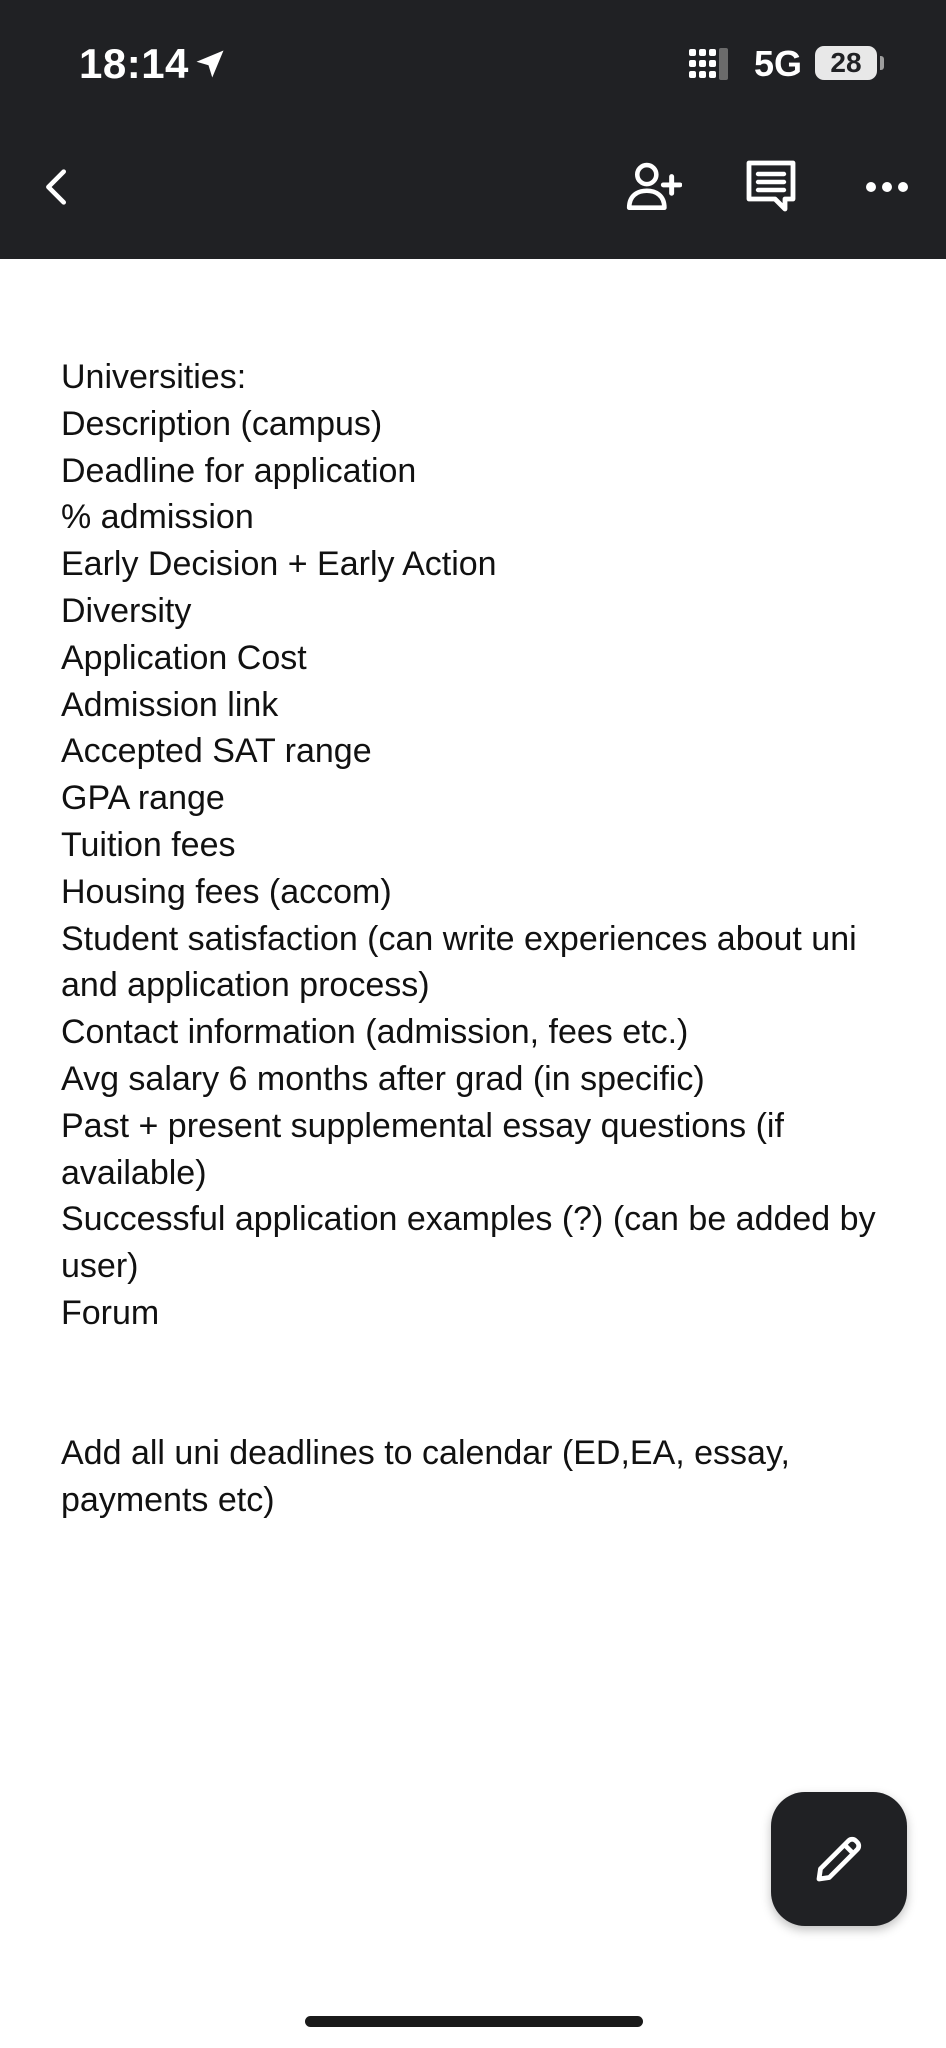 Image resolution: width=946 pixels, height=2048 pixels. What do you see at coordinates (126, 610) in the screenshot?
I see `doc-line: Diversity` at bounding box center [126, 610].